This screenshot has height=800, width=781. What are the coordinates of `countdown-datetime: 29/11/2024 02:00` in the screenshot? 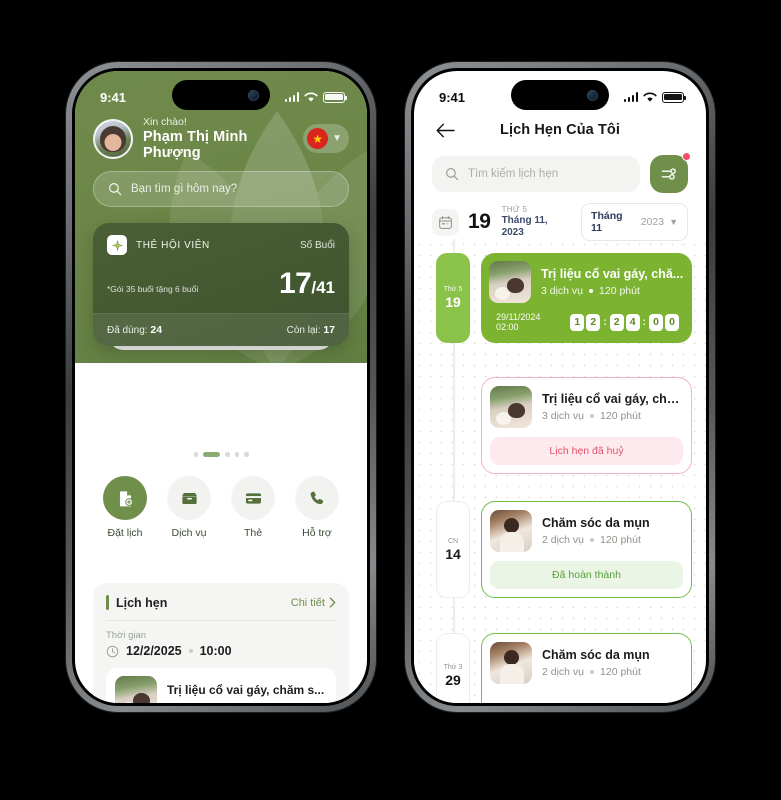 It's located at (533, 322).